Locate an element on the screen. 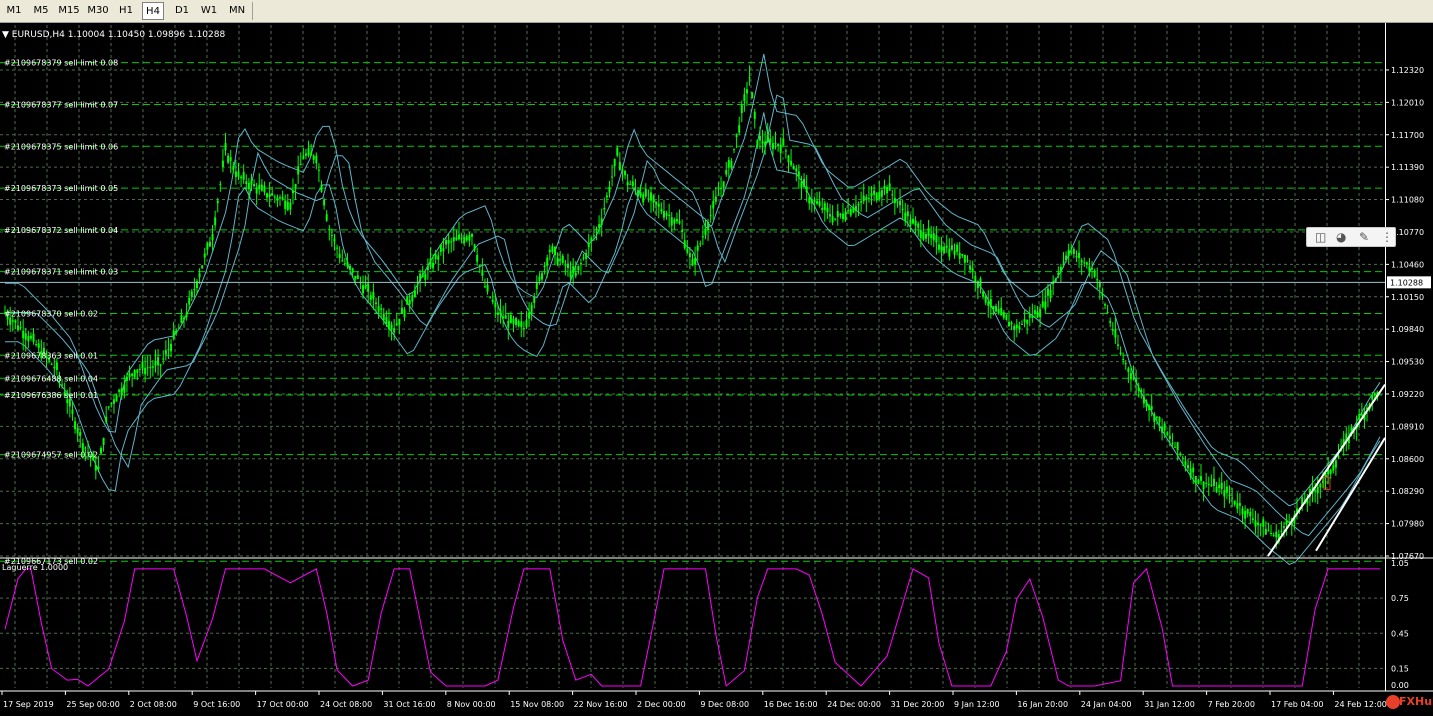  order-label: #2109678379 sell limit 0.08 is located at coordinates (61, 63).